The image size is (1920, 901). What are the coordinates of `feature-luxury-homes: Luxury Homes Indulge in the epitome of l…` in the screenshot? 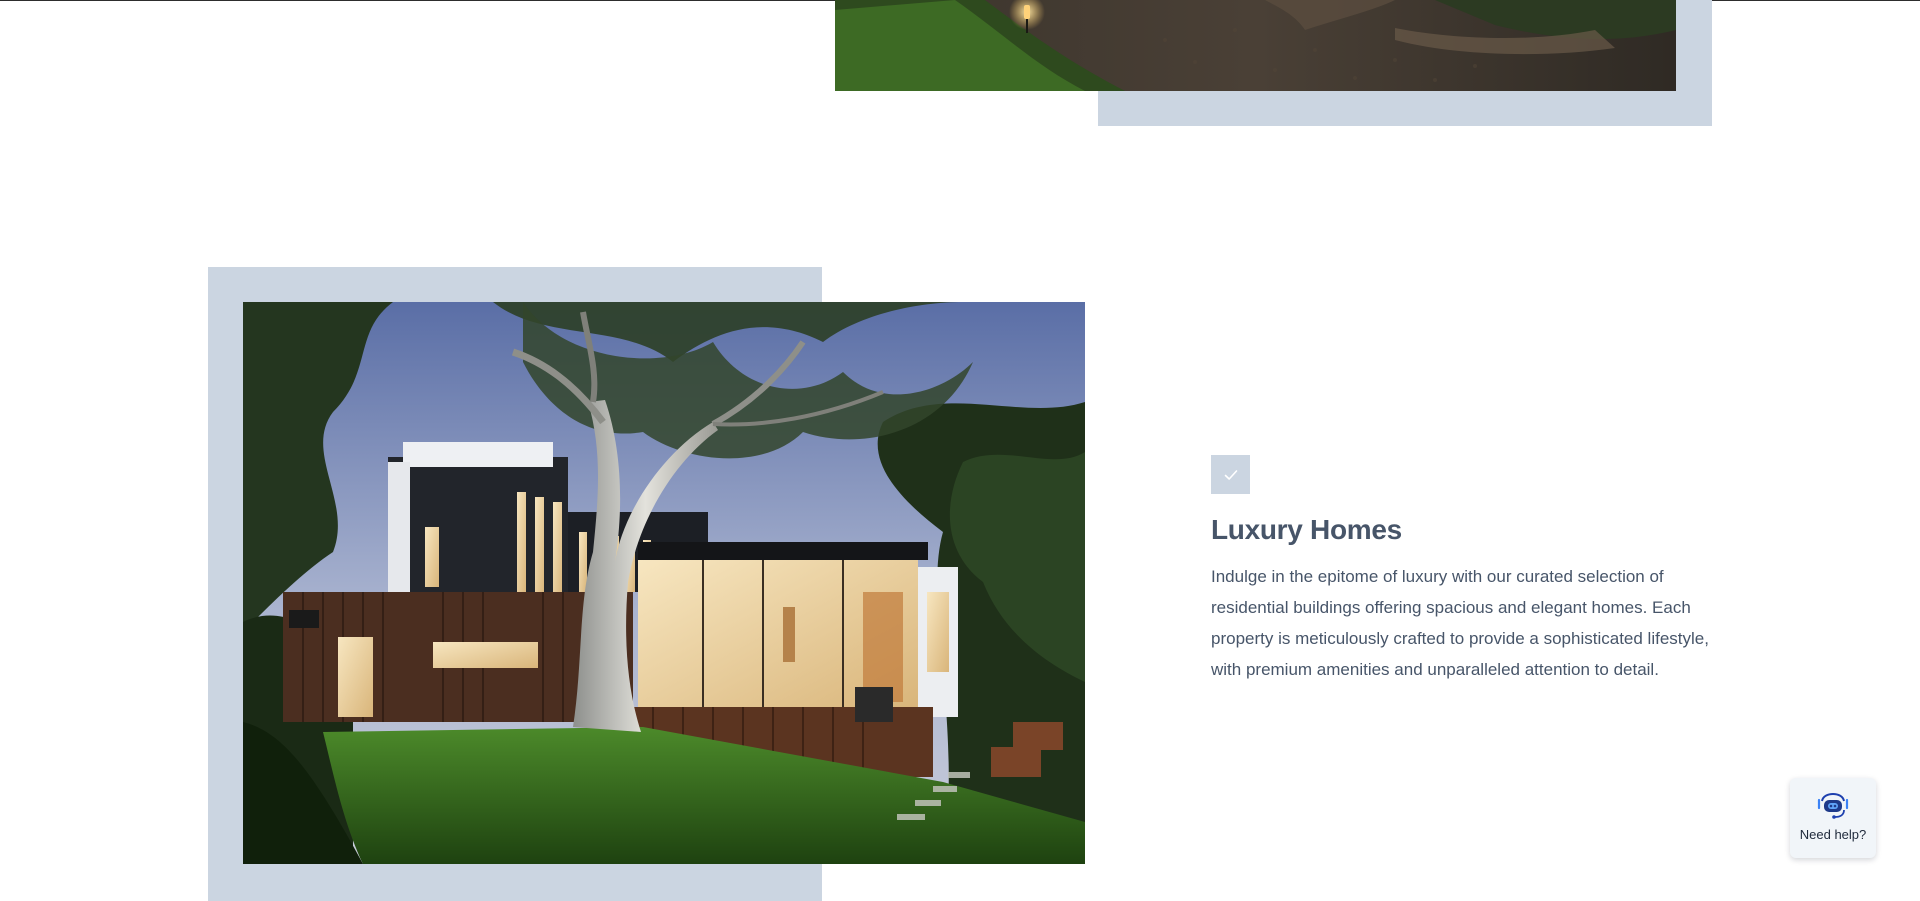 It's located at (1461, 570).